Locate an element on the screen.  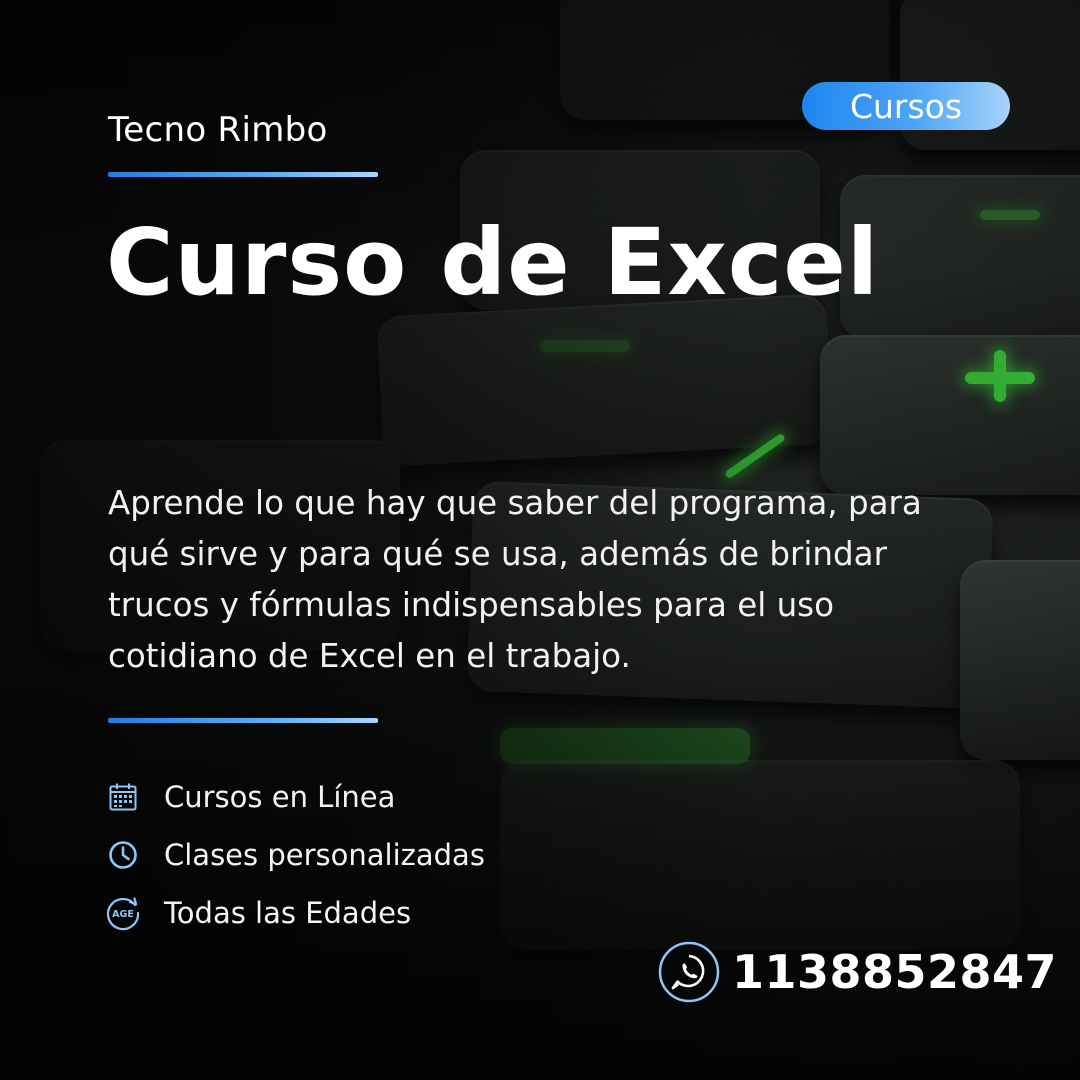
contact-phone: 1138852847 is located at coordinates (857, 972).